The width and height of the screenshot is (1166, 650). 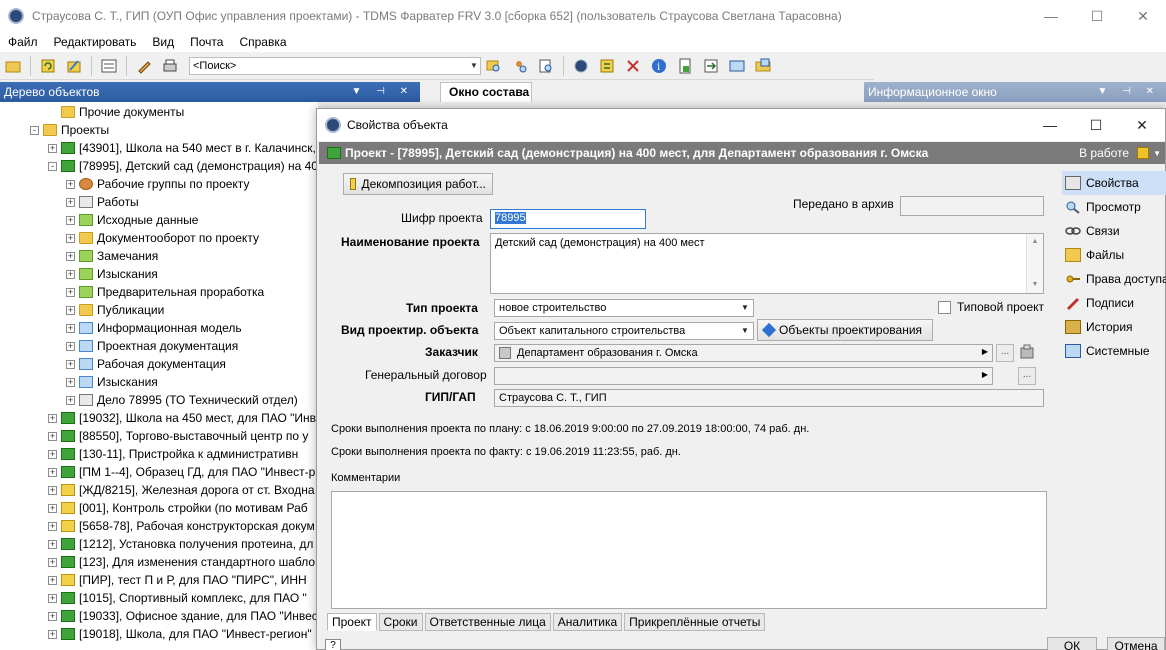 I want to click on scroll-up-icon: ▲, so click(x=1035, y=242).